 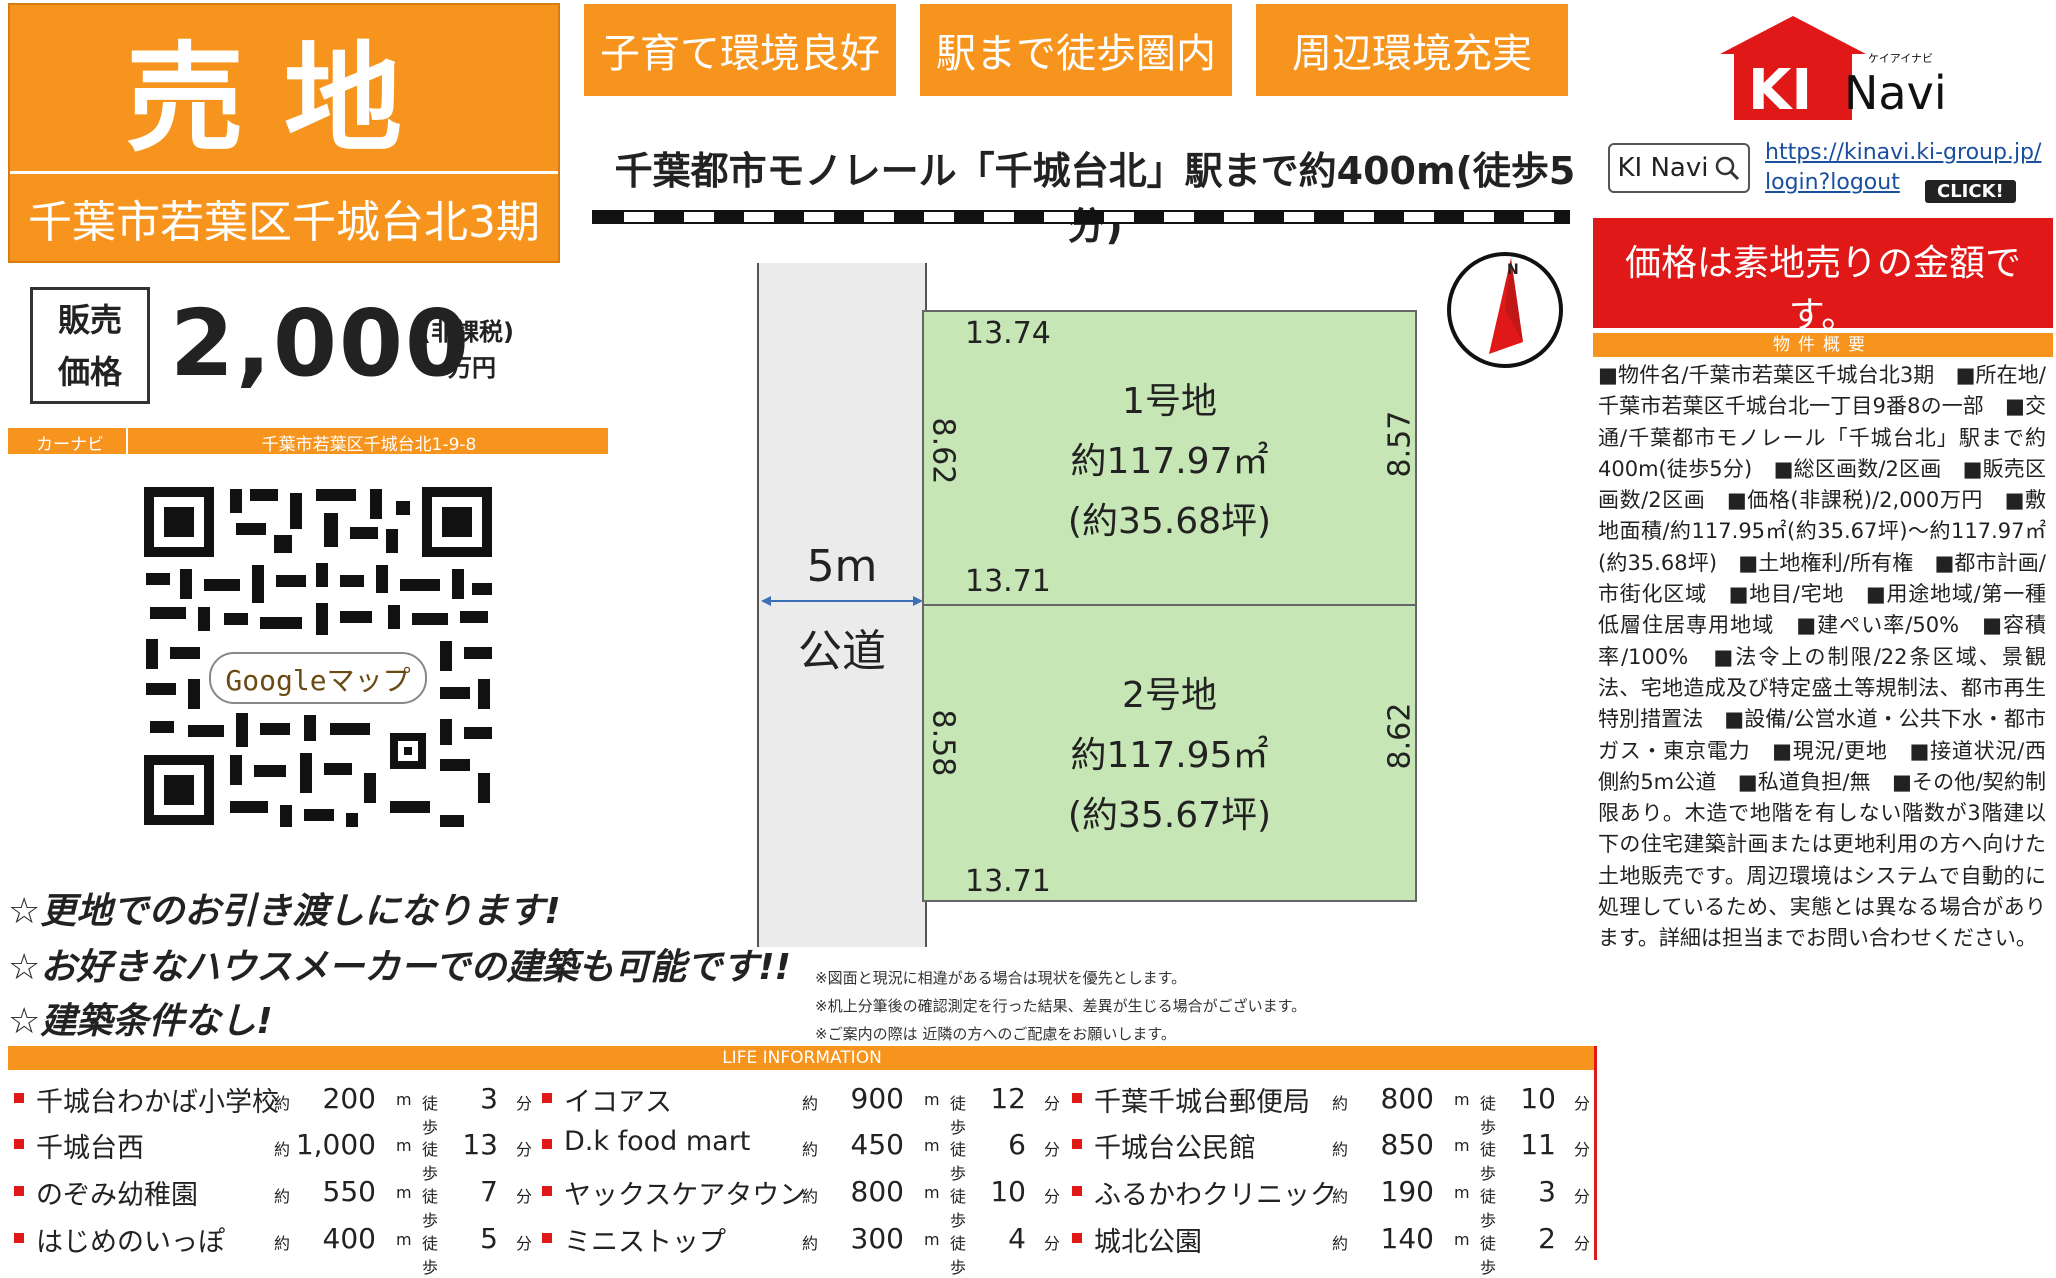 I want to click on plot-2-right-dimension: 8.62, so click(x=1400, y=736).